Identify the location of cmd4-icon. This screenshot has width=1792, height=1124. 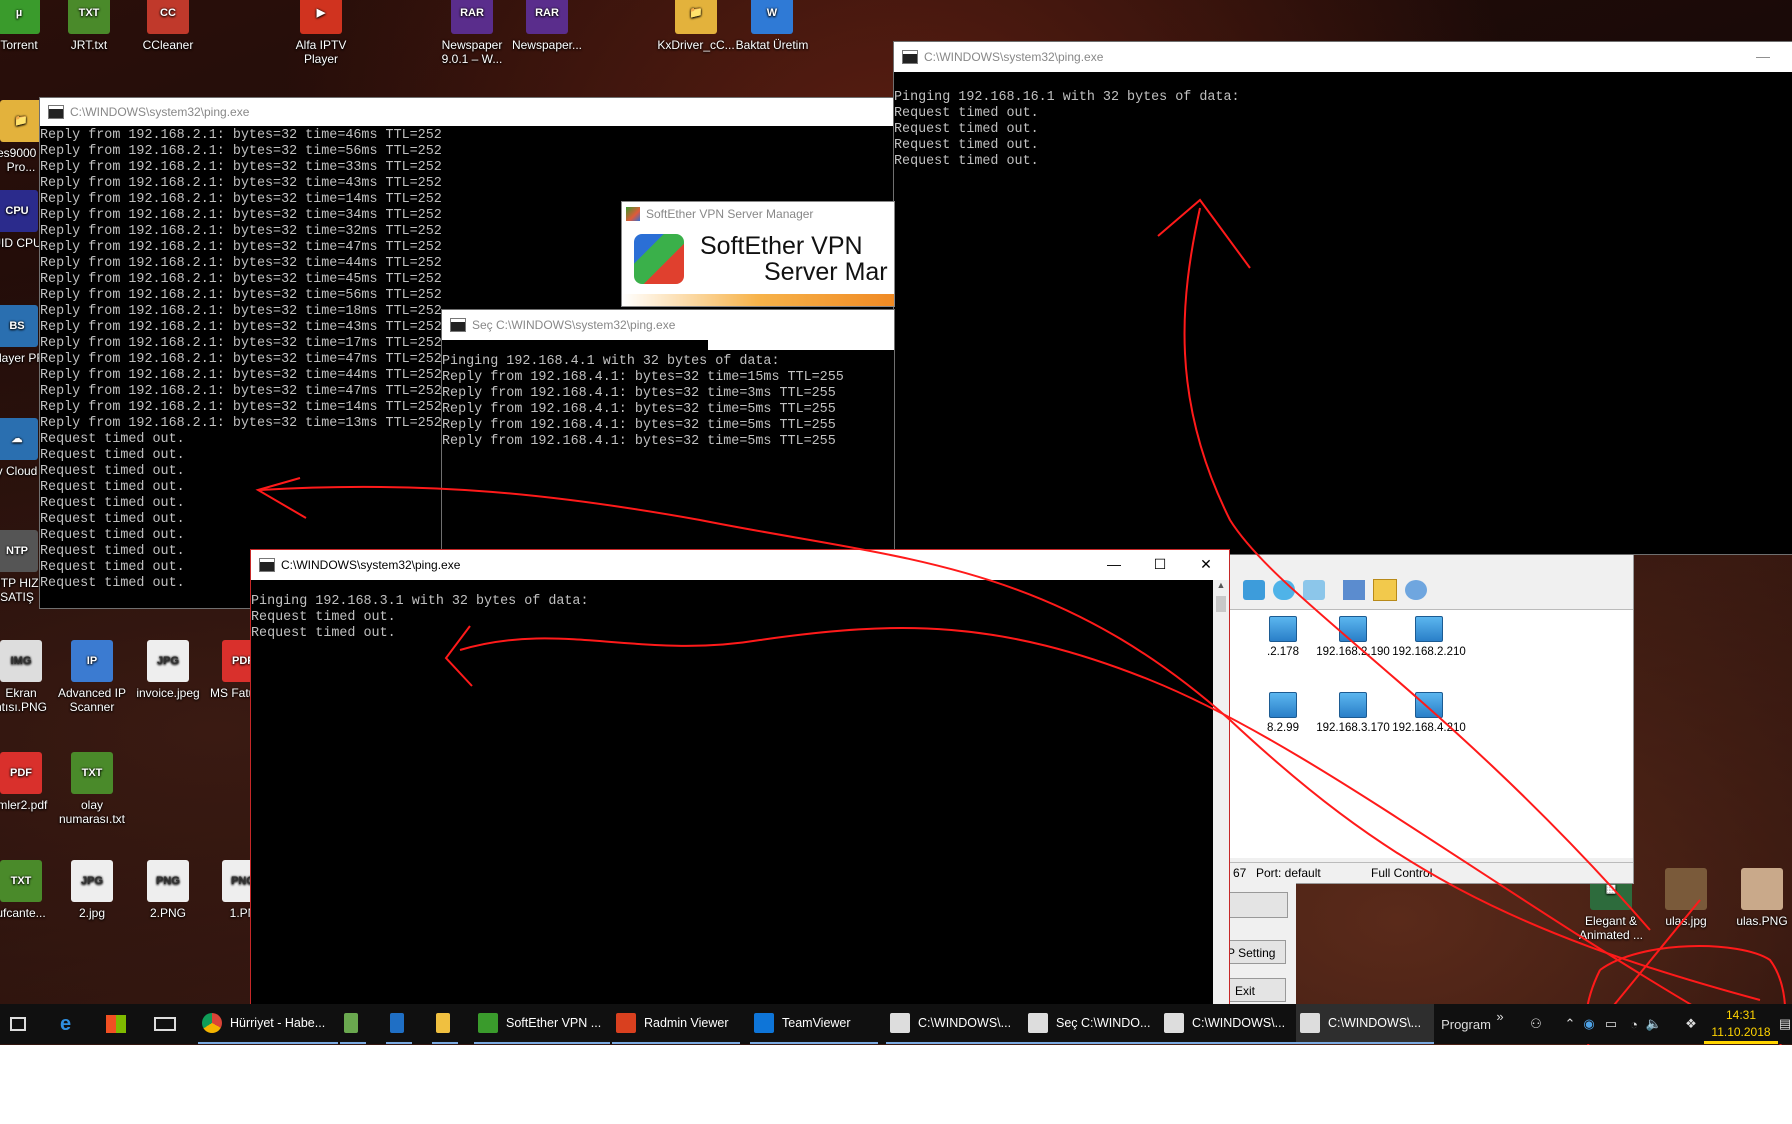
(1310, 1023).